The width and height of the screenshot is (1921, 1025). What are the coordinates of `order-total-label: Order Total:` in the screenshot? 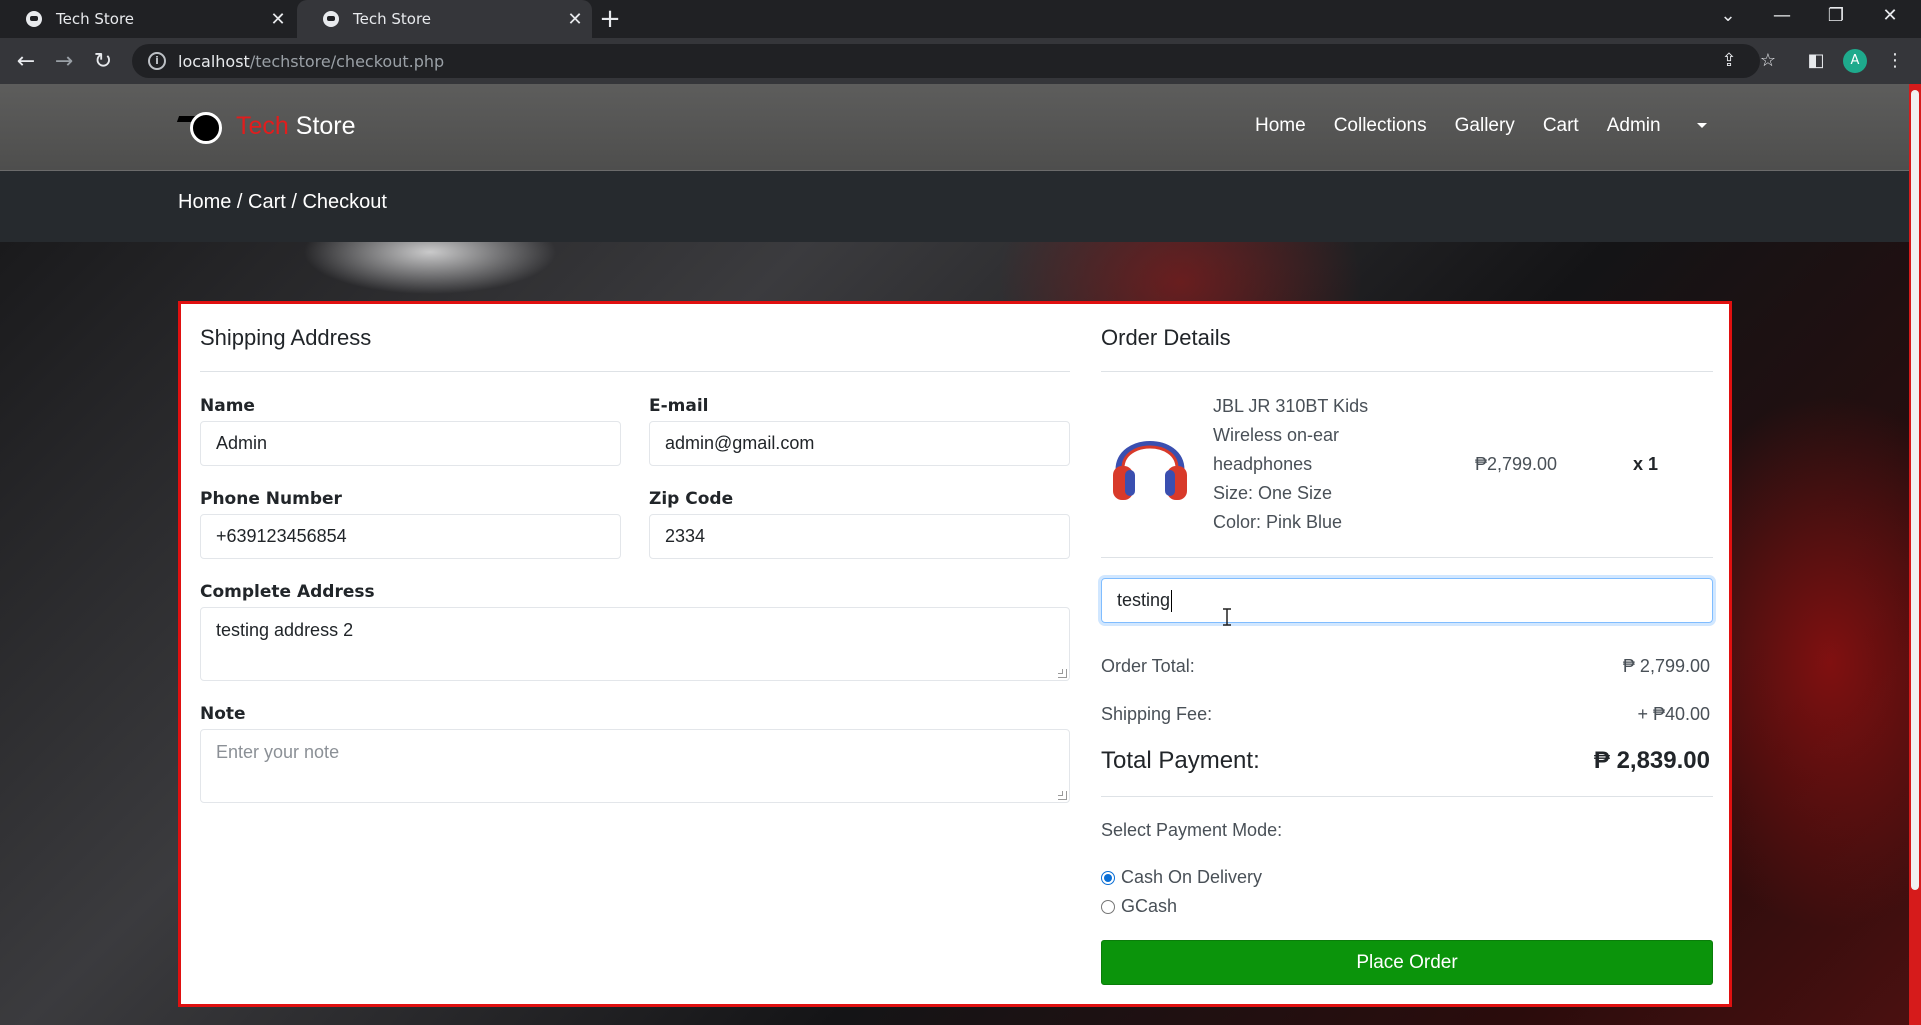 It's located at (1148, 666).